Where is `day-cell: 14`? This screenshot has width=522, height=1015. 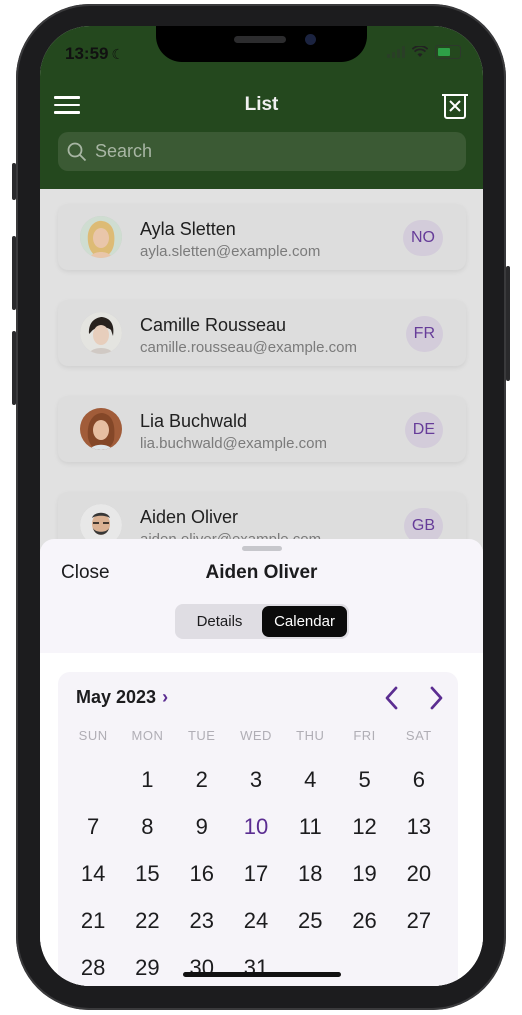
day-cell: 14 is located at coordinates (93, 883).